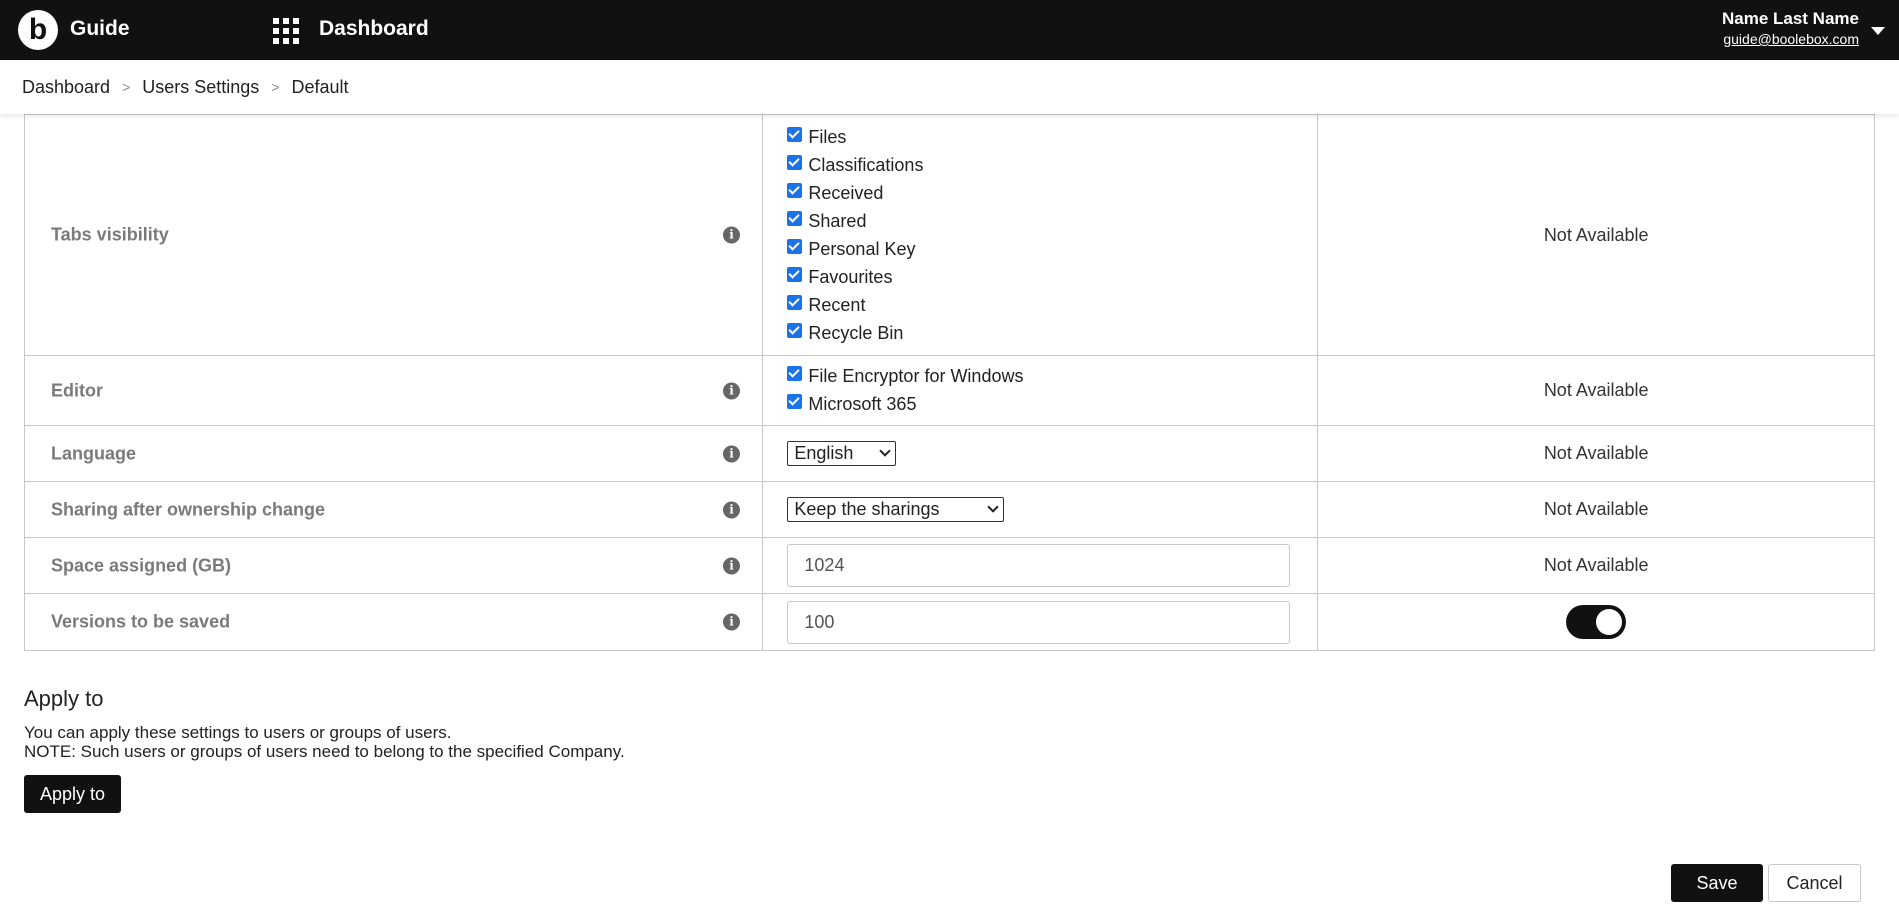 The width and height of the screenshot is (1899, 919). I want to click on space-assigned-input: 1024, so click(1039, 565).